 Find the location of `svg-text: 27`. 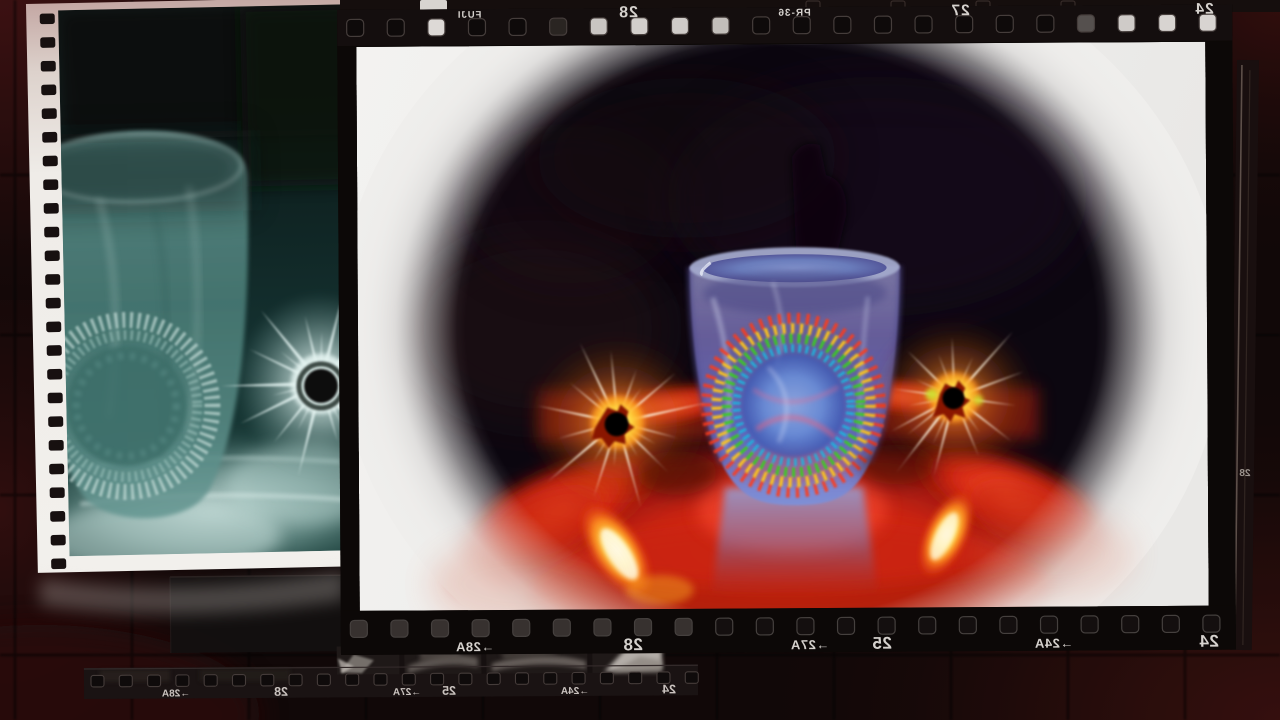

svg-text: 27 is located at coordinates (959, 10).